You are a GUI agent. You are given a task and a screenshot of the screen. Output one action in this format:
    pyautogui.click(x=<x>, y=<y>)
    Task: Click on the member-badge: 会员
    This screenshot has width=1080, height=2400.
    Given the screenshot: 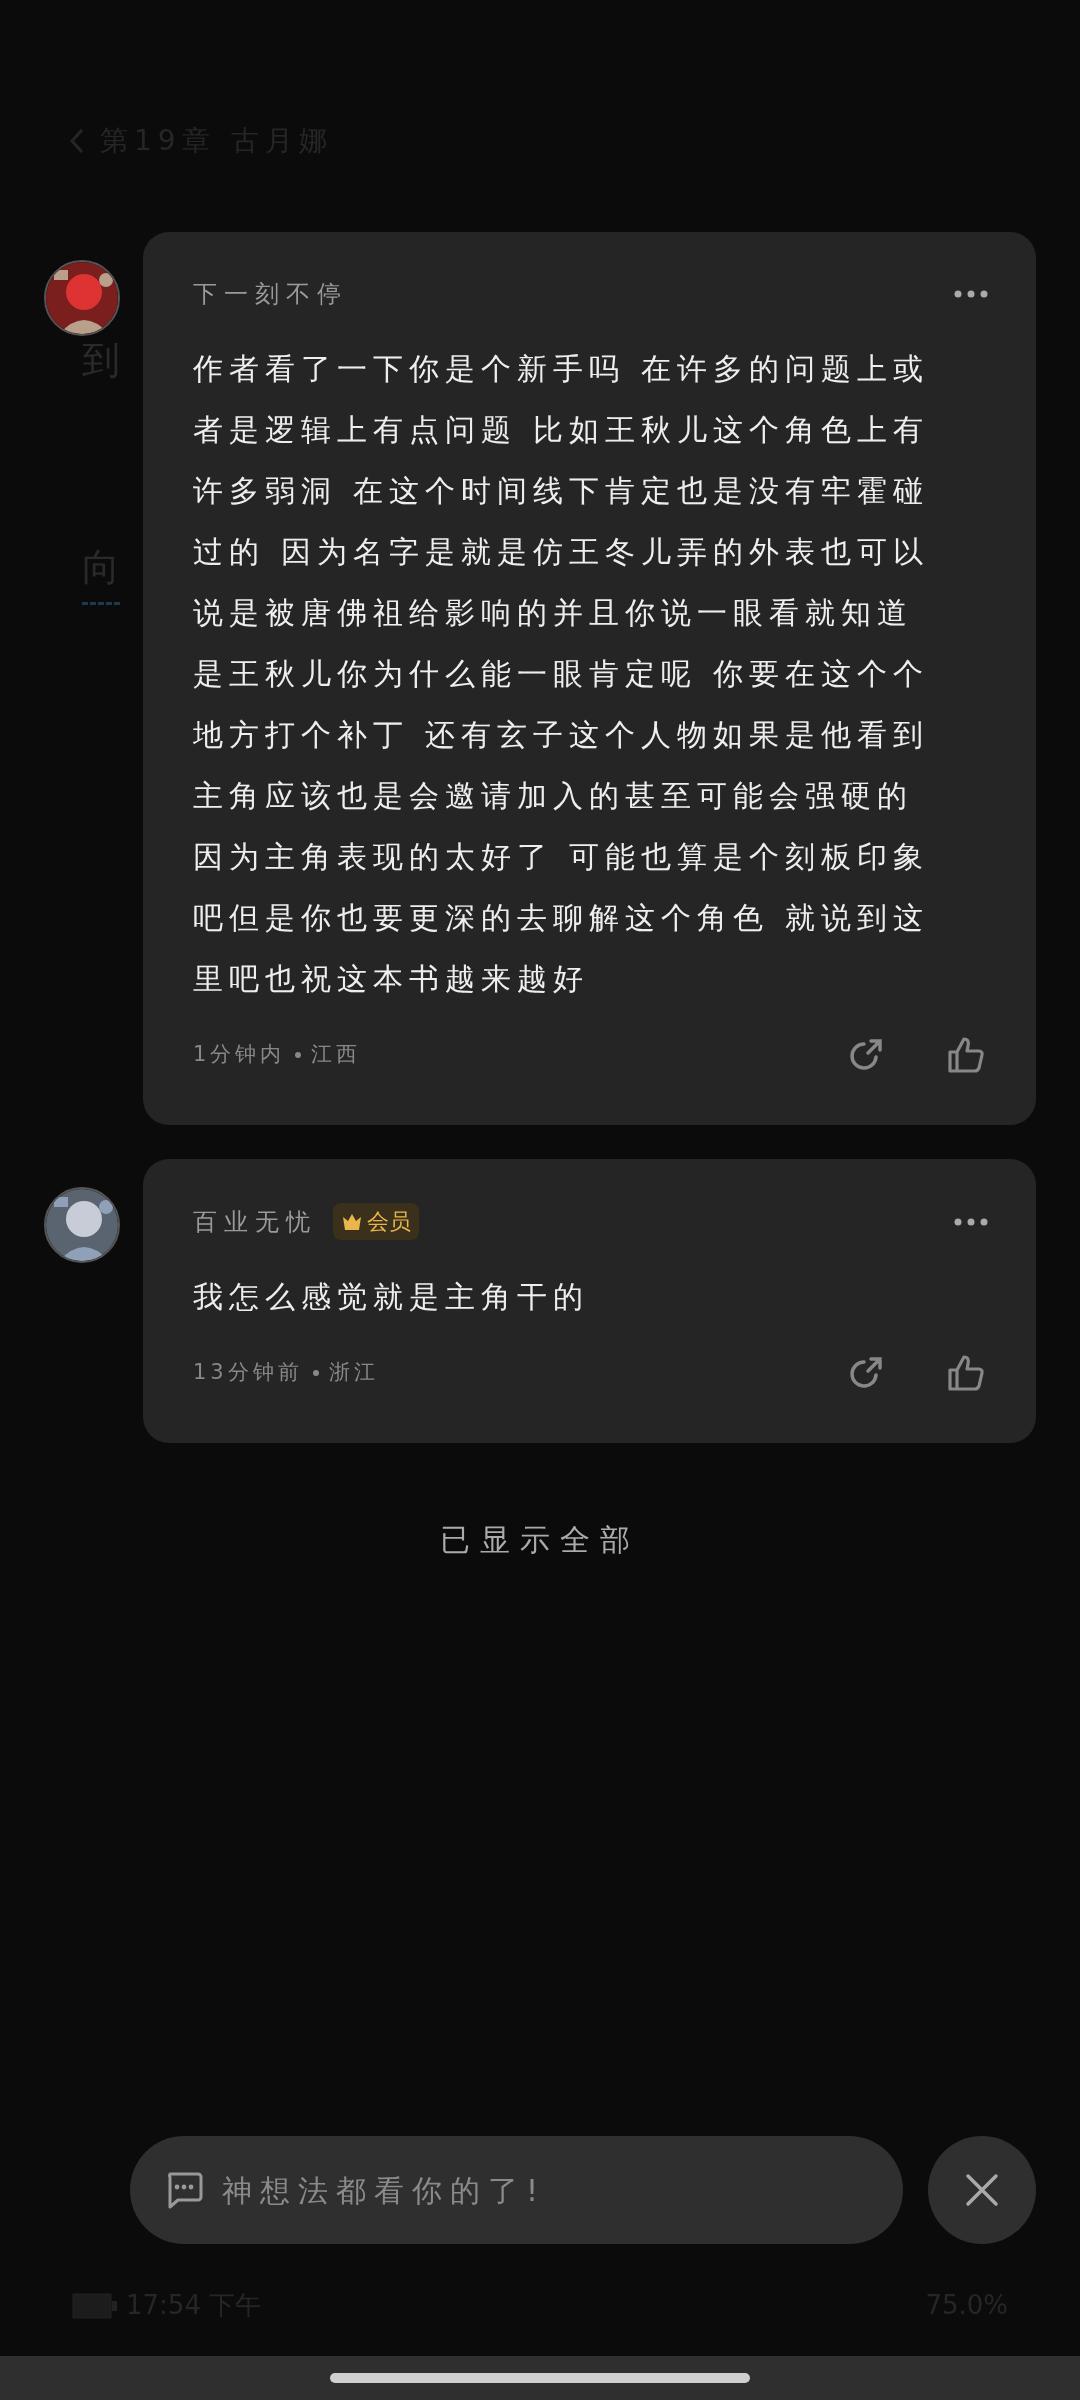 What is the action you would take?
    pyautogui.click(x=376, y=1221)
    